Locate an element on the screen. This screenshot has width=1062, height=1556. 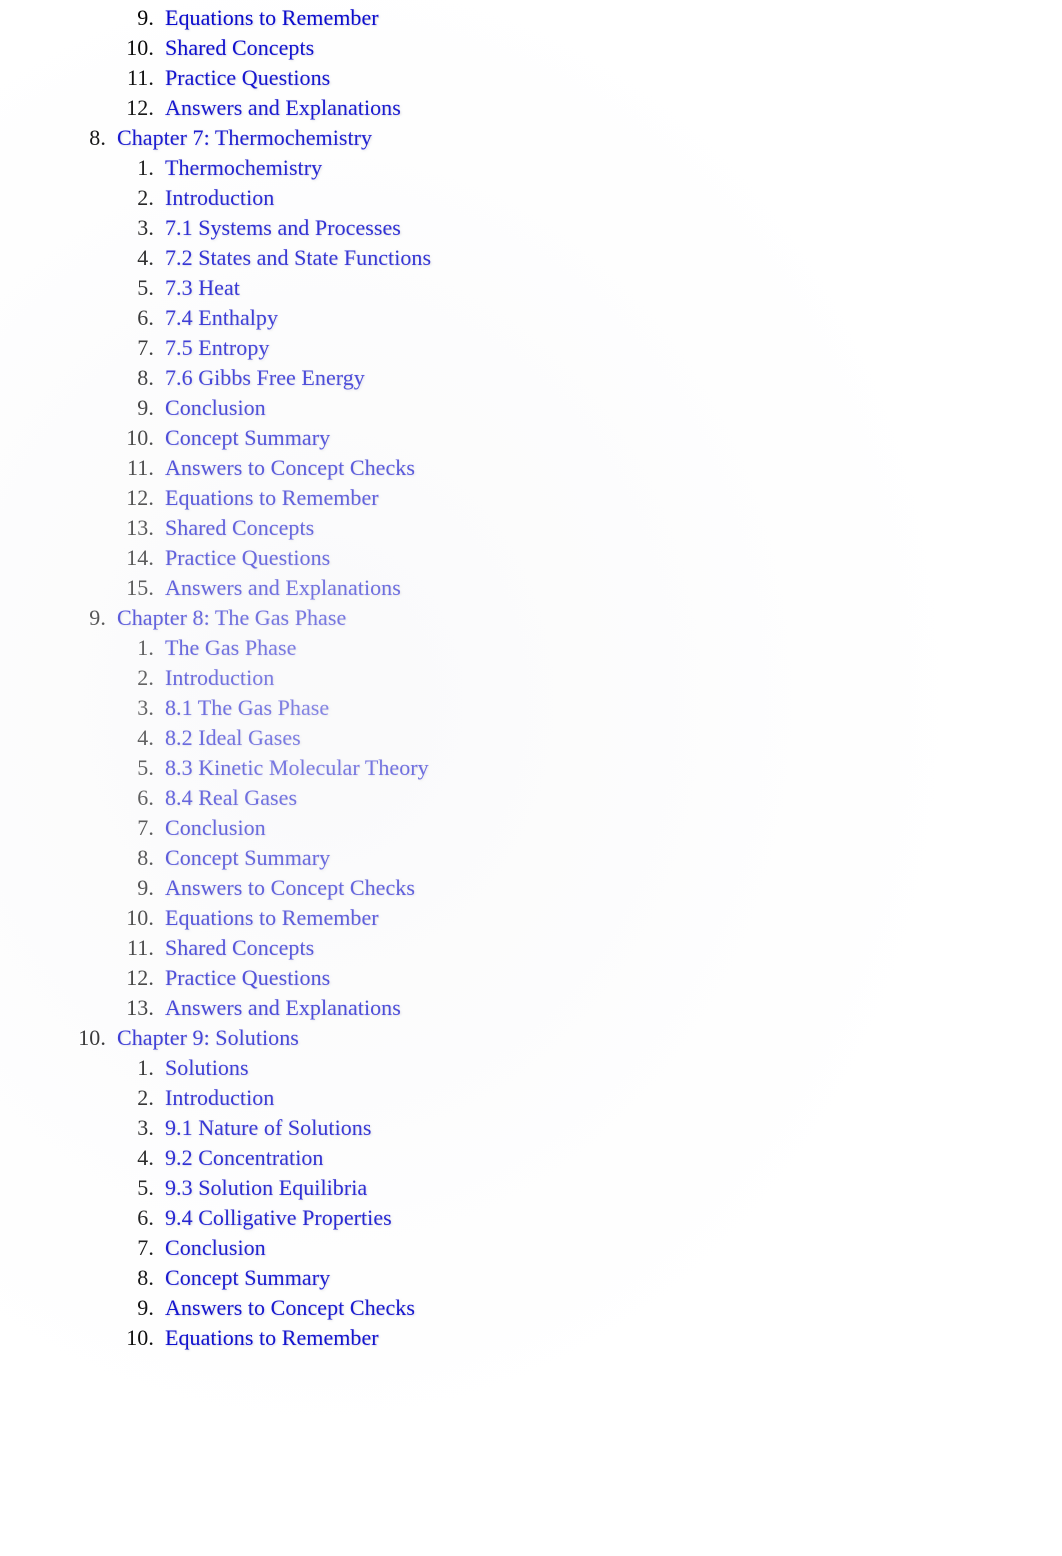
toc-section-row: 13. Answers and Explanations is located at coordinates (531, 1008).